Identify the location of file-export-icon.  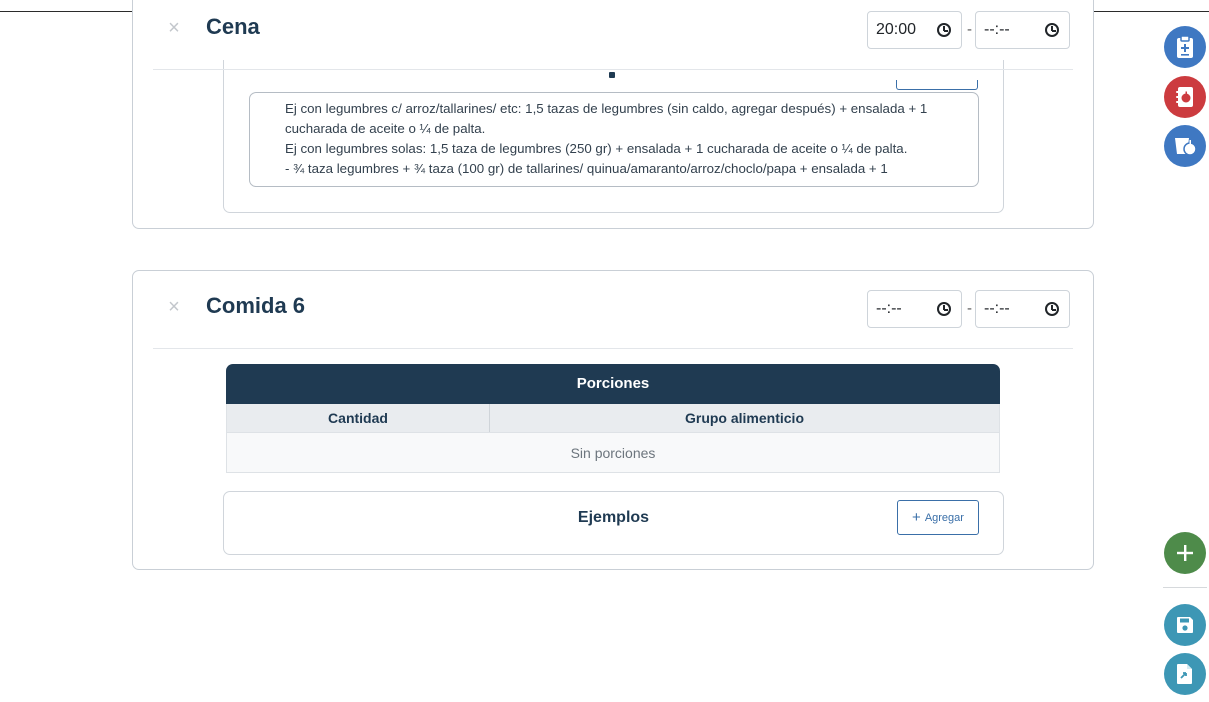
(1184, 674).